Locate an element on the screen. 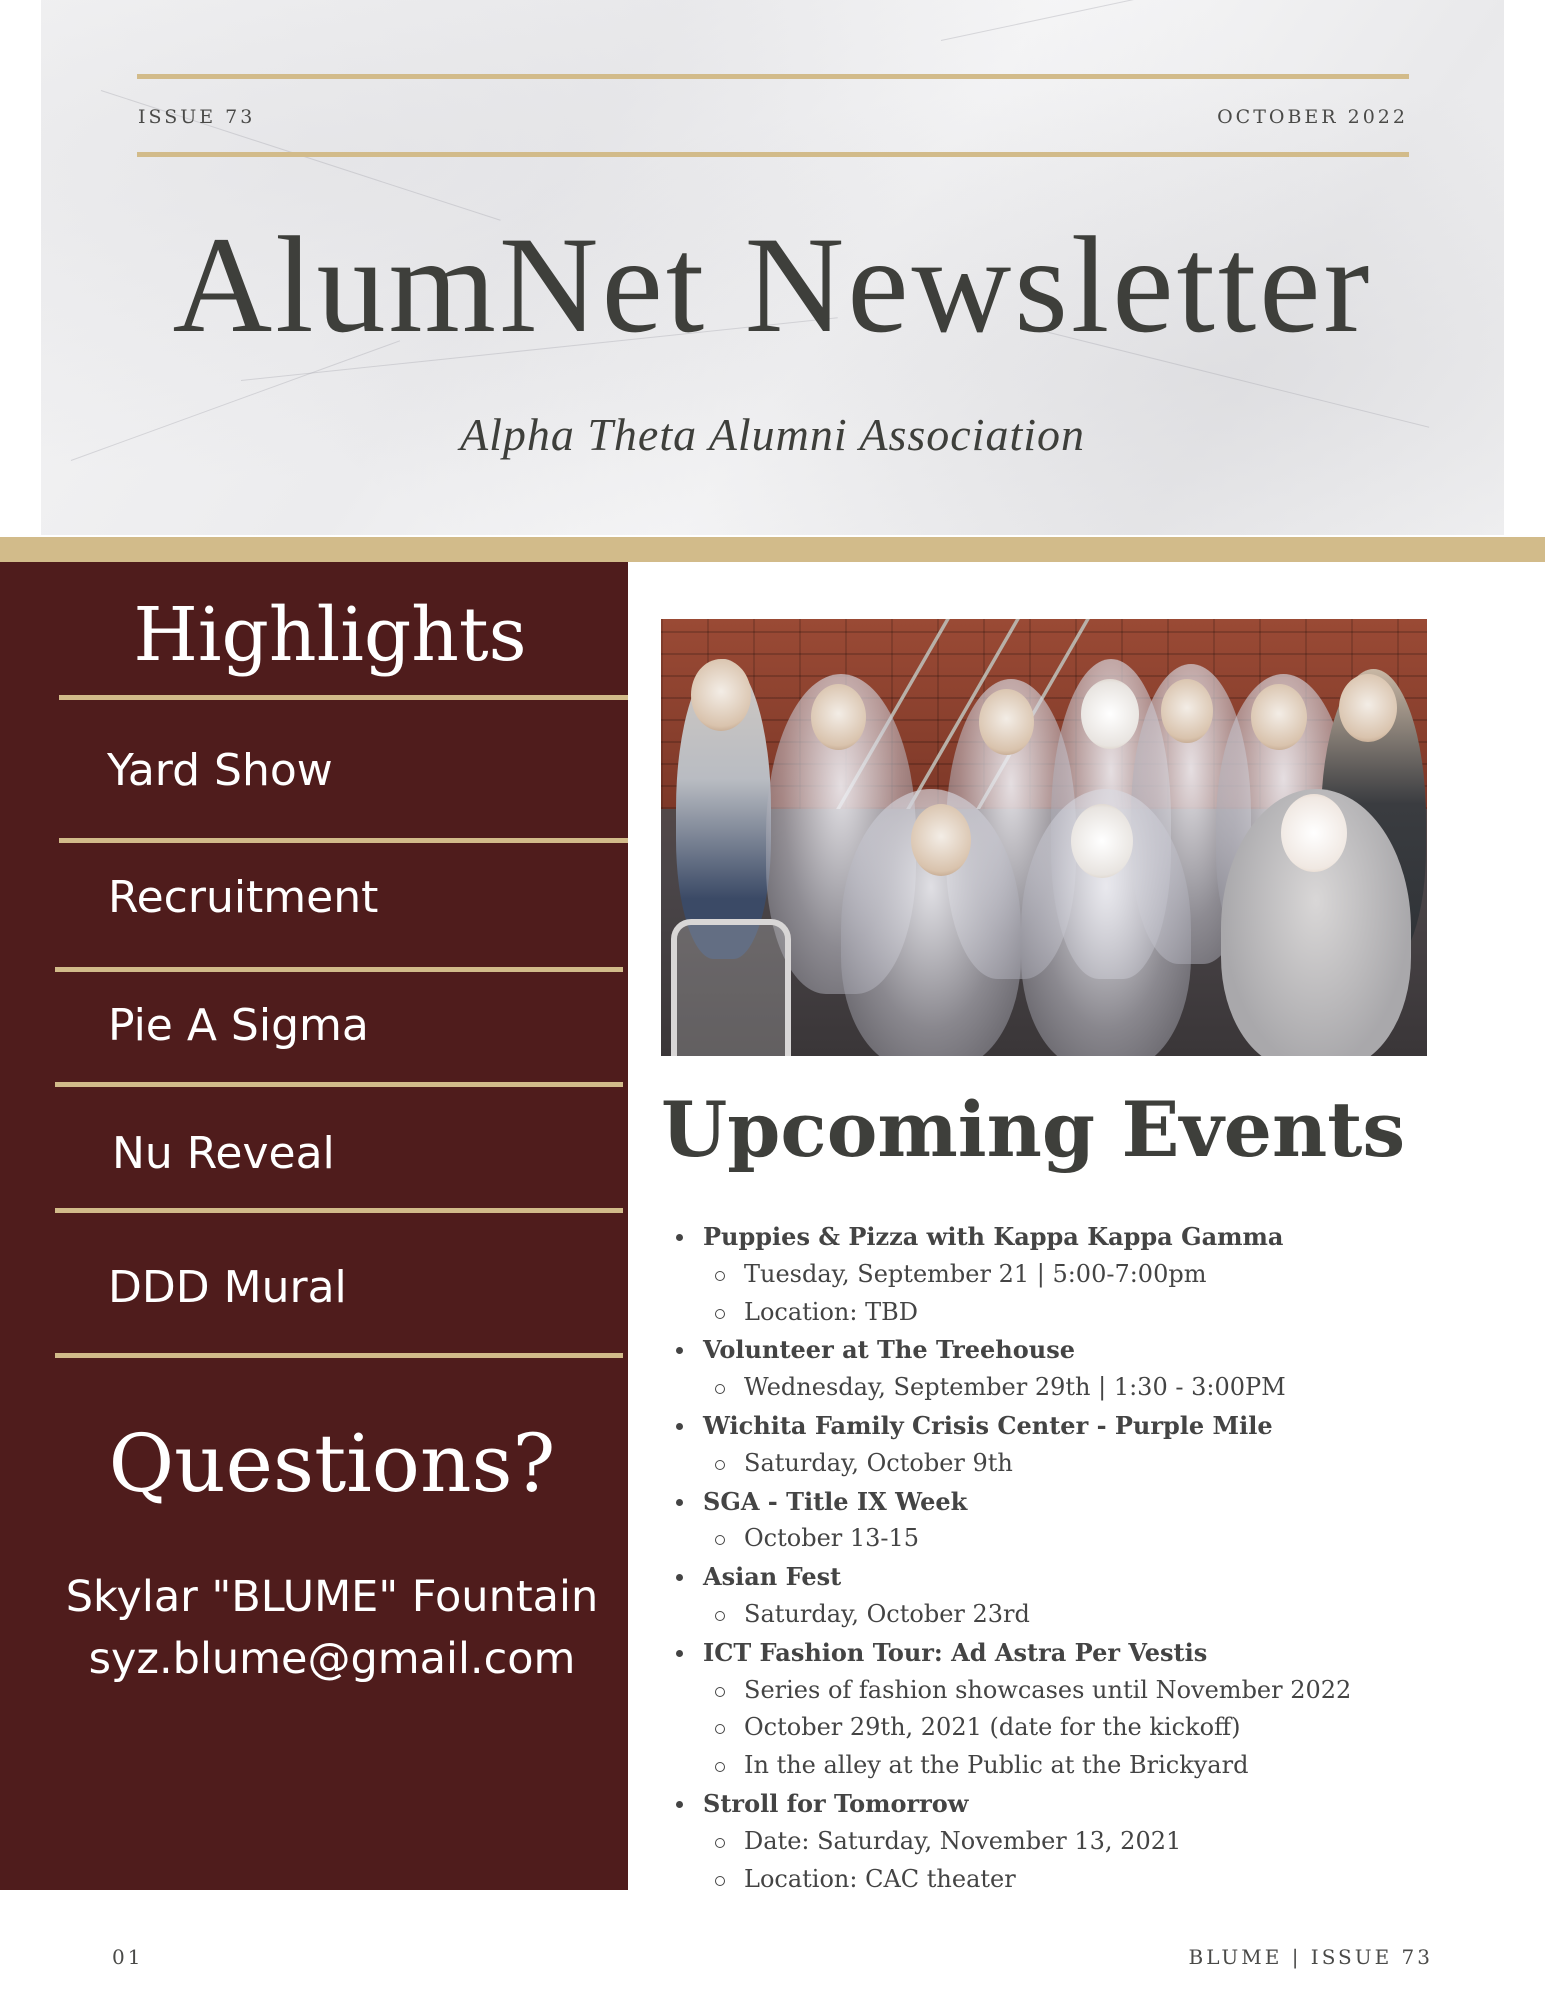 The width and height of the screenshot is (1545, 2000). highlights-title: Highlights is located at coordinates (330, 635).